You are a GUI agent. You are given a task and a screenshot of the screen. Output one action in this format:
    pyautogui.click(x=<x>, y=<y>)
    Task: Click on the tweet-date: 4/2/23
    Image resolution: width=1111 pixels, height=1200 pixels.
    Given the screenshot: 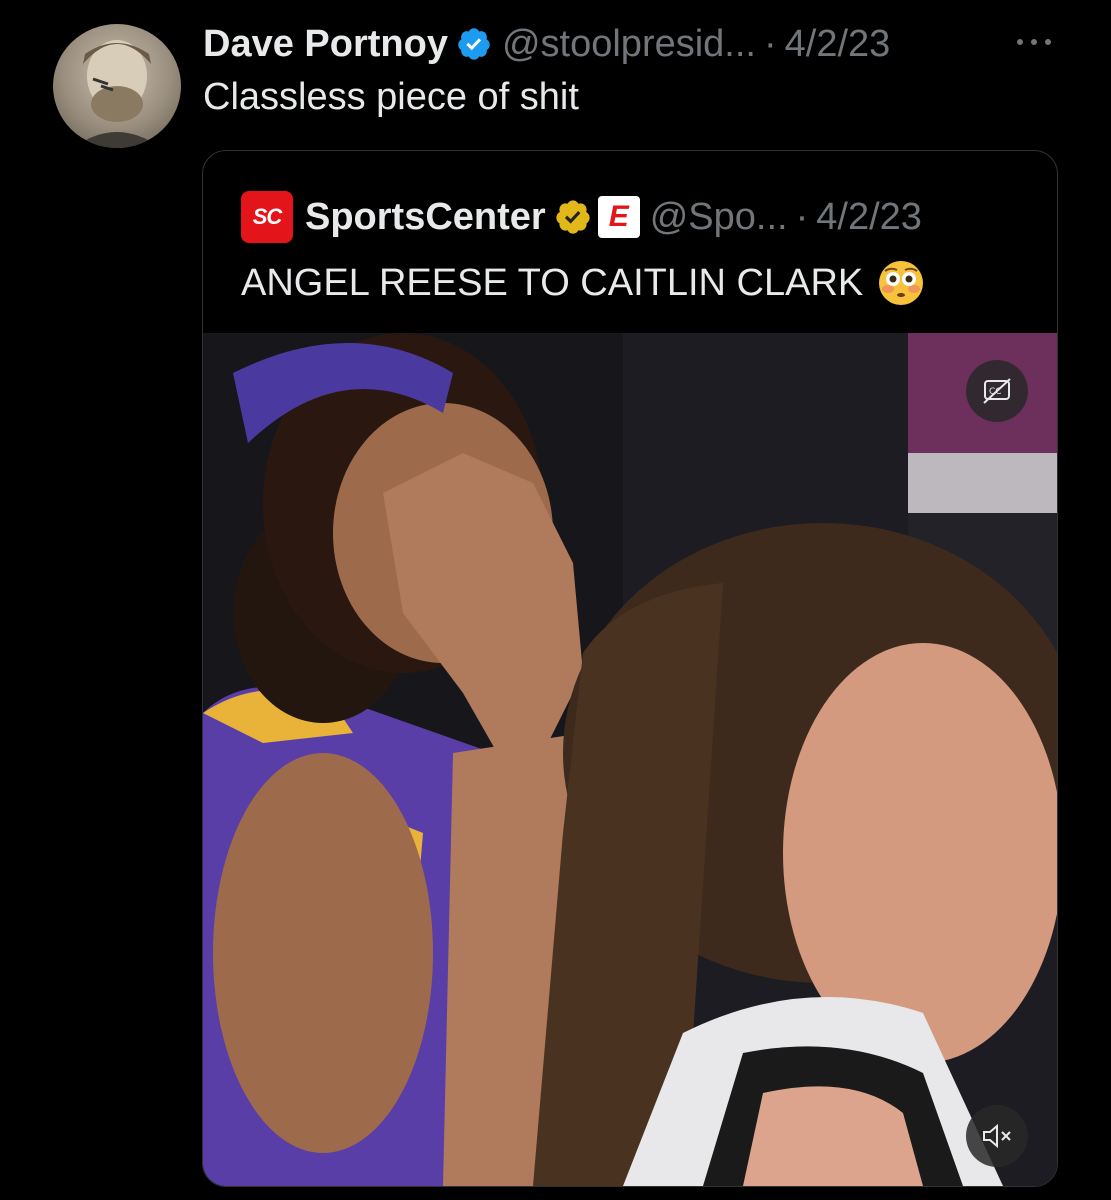 What is the action you would take?
    pyautogui.click(x=838, y=44)
    